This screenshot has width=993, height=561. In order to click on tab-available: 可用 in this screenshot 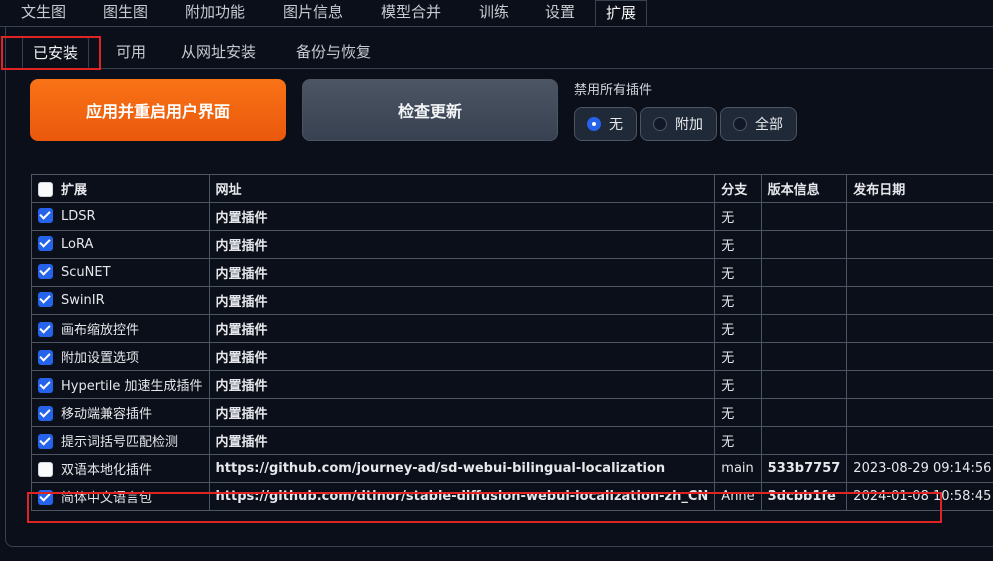, I will do `click(131, 52)`.